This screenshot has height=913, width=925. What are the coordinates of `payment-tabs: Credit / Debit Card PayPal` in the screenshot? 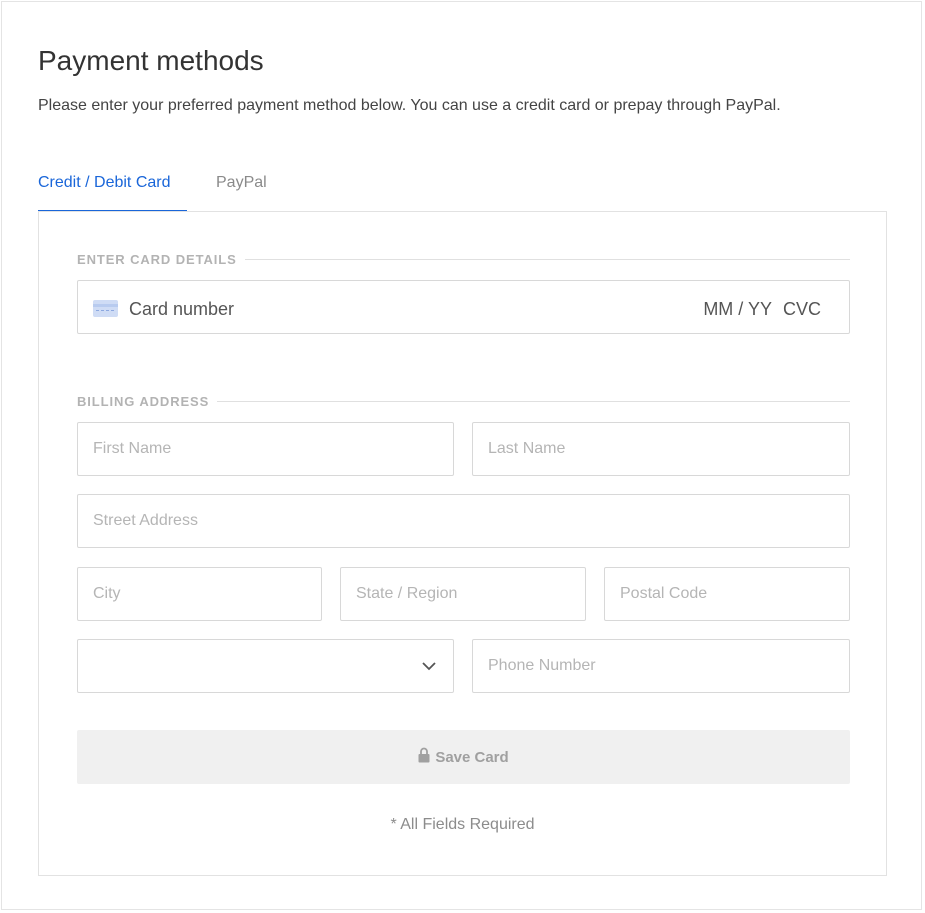 It's located at (152, 190).